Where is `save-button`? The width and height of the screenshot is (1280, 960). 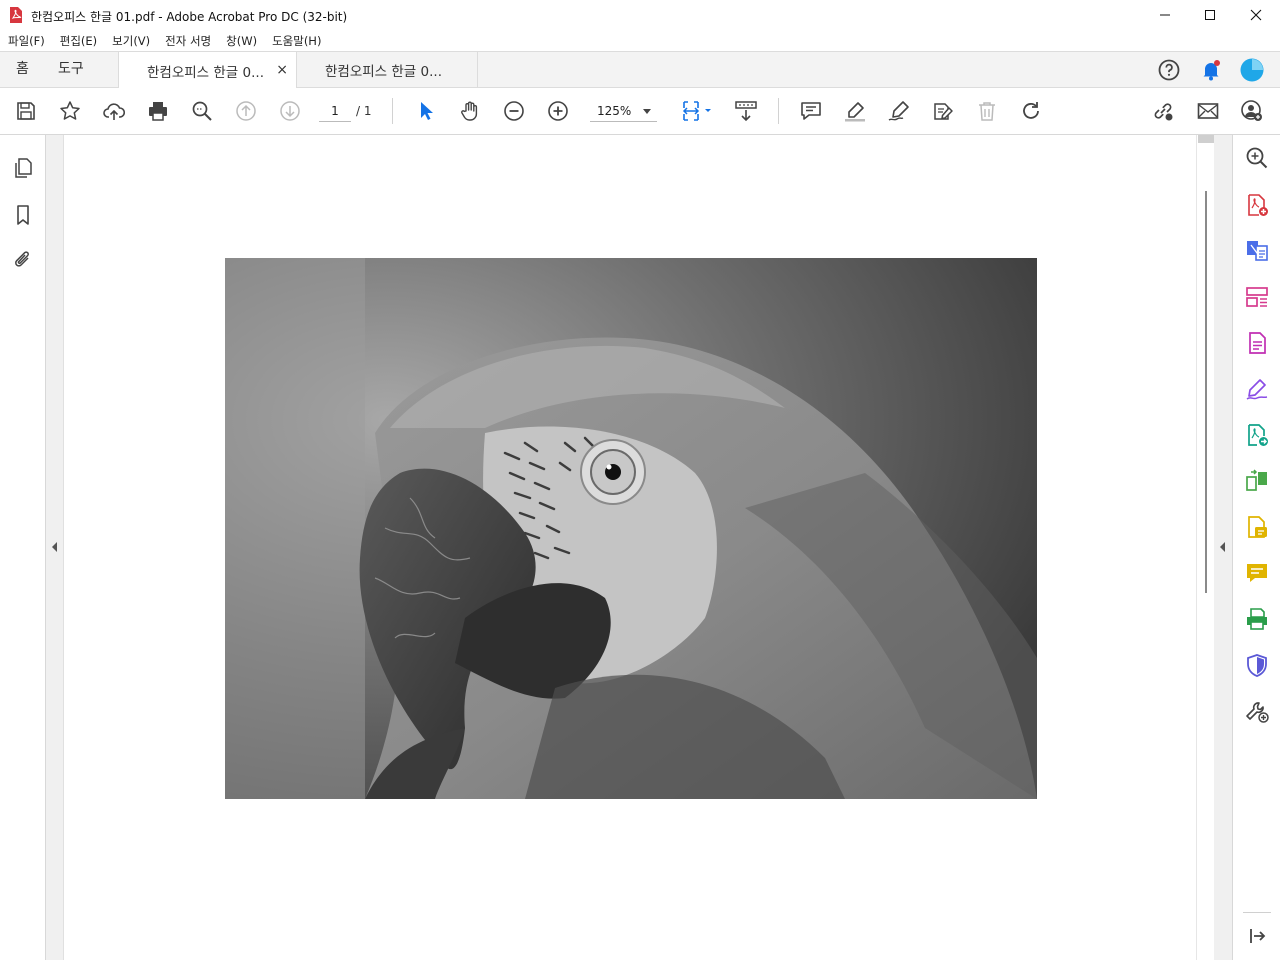
save-button is located at coordinates (26, 111).